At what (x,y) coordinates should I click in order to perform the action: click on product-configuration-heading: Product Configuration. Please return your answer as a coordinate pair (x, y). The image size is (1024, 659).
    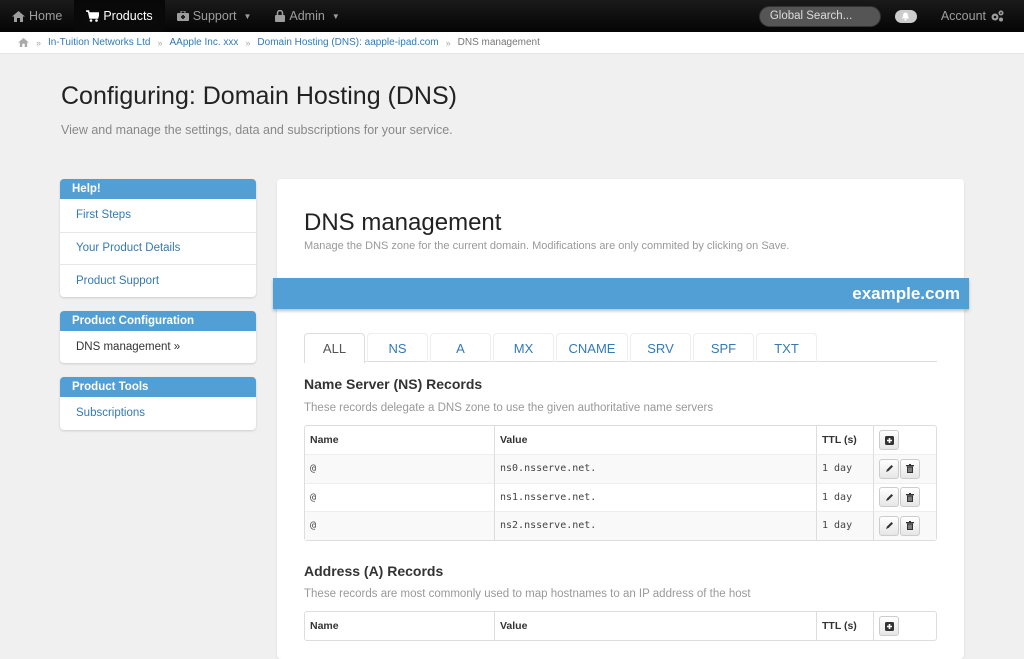
    Looking at the image, I should click on (158, 320).